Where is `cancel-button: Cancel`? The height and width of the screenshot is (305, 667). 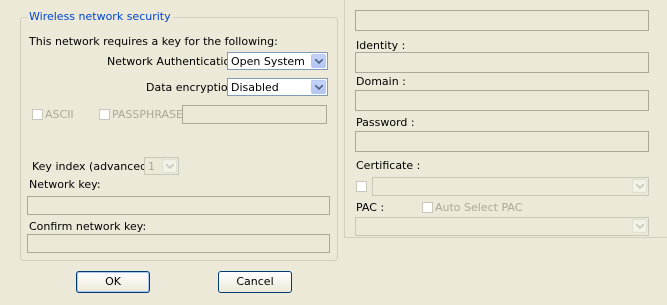
cancel-button: Cancel is located at coordinates (255, 282).